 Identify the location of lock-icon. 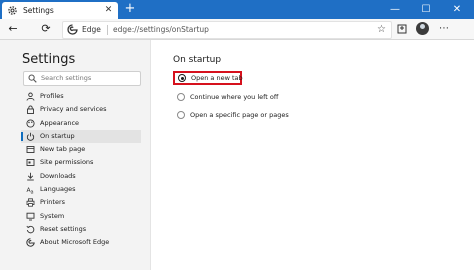
(30, 110).